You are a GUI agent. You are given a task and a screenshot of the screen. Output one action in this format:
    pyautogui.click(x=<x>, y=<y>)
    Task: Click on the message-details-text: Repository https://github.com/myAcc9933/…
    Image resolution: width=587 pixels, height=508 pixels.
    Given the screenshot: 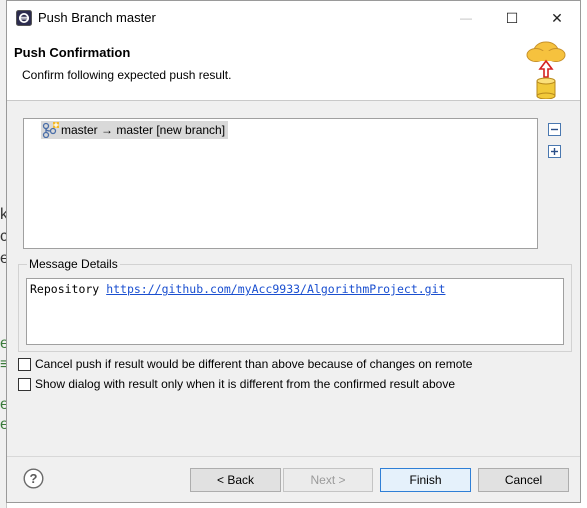 What is the action you would take?
    pyautogui.click(x=295, y=311)
    